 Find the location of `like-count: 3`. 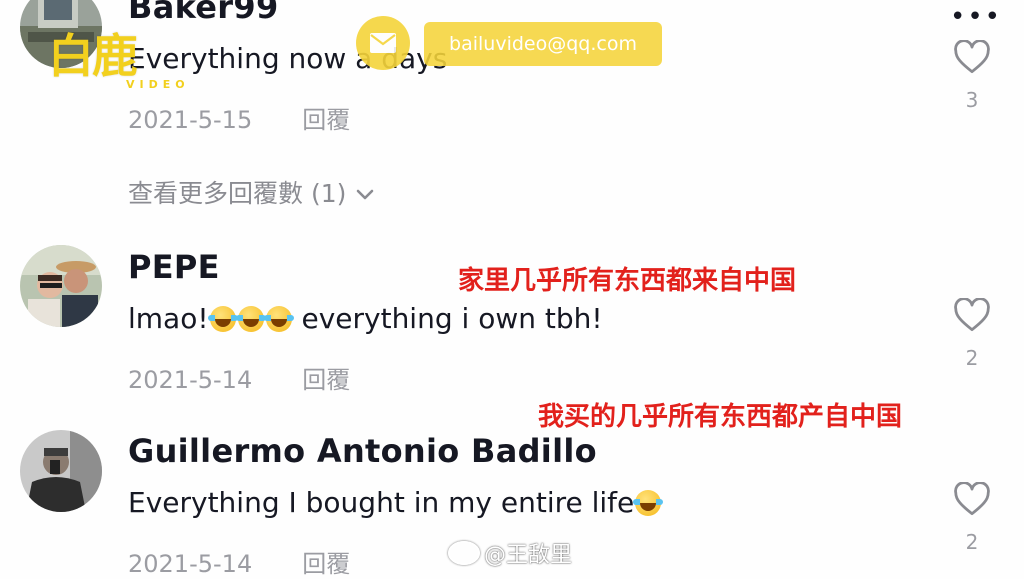

like-count: 3 is located at coordinates (972, 100).